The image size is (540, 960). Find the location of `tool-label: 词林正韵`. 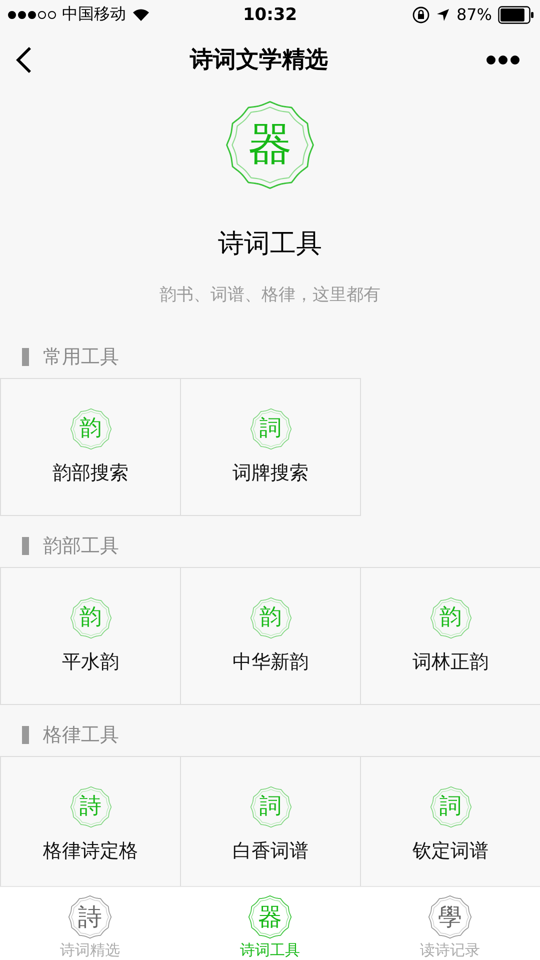

tool-label: 词林正韵 is located at coordinates (450, 662).